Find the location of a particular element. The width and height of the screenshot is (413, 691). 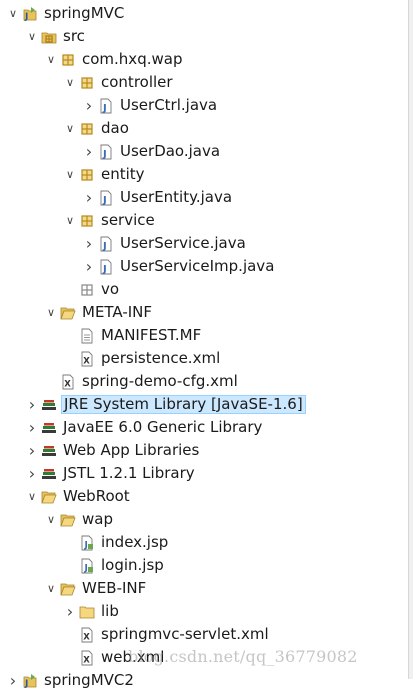

jsp-file-icon: J is located at coordinates (87, 566).